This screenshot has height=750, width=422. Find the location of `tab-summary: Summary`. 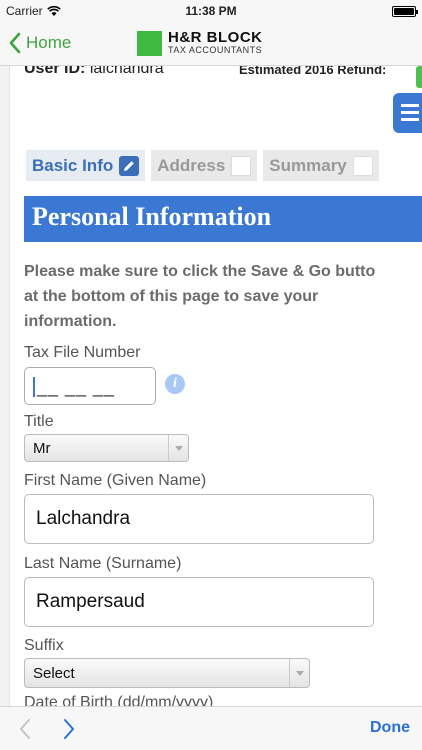

tab-summary: Summary is located at coordinates (321, 165).